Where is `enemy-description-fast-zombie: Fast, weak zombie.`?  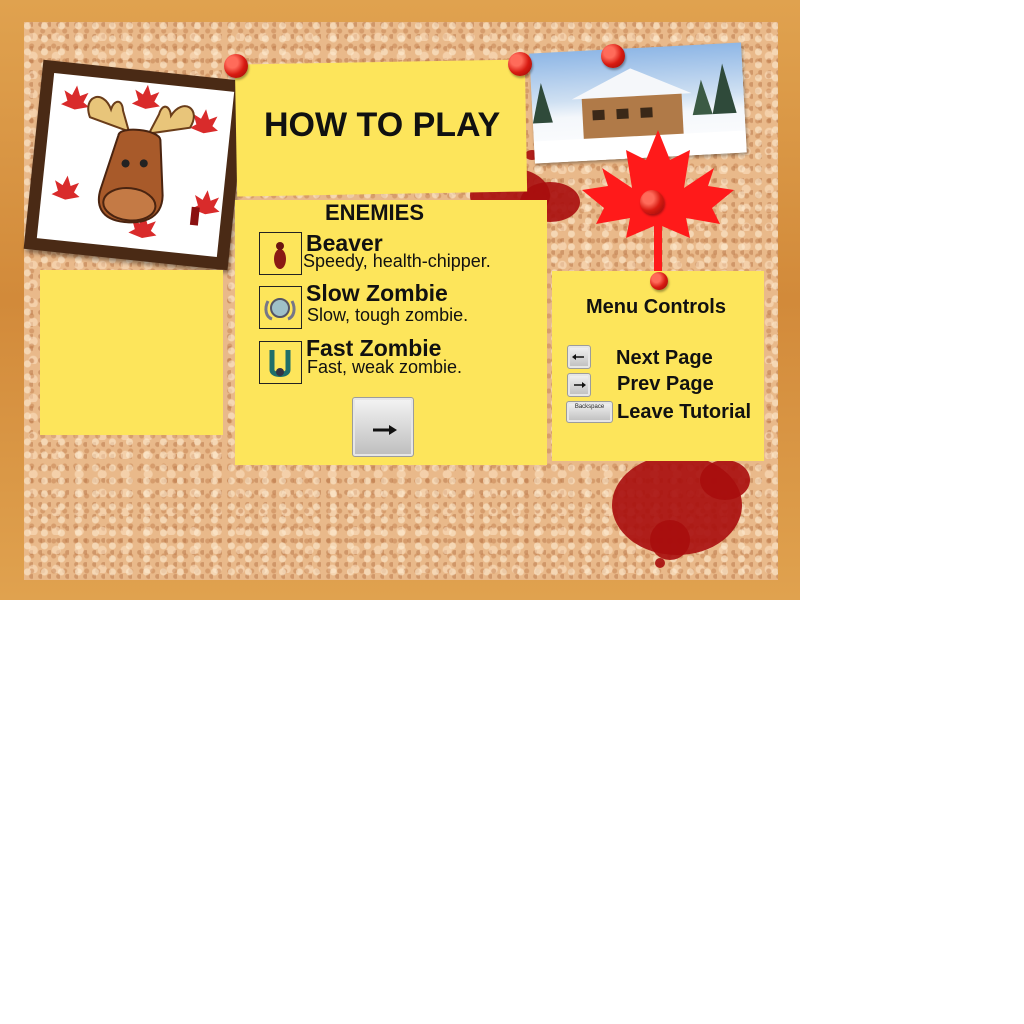 enemy-description-fast-zombie: Fast, weak zombie. is located at coordinates (385, 367).